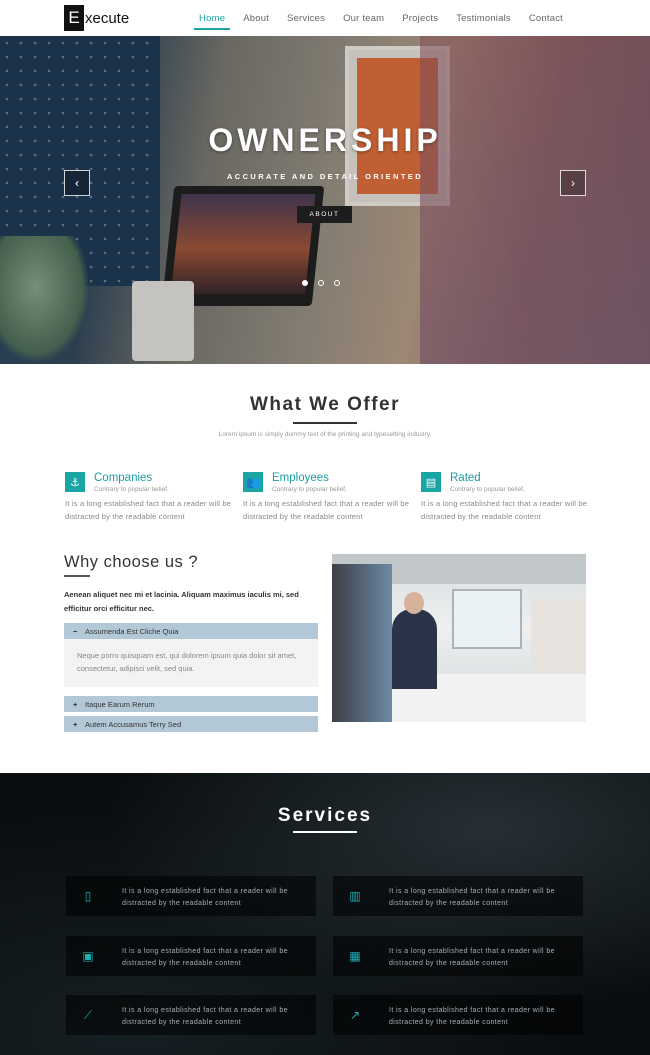 This screenshot has height=1055, width=650. I want to click on anchor-icon: ⚓, so click(75, 482).